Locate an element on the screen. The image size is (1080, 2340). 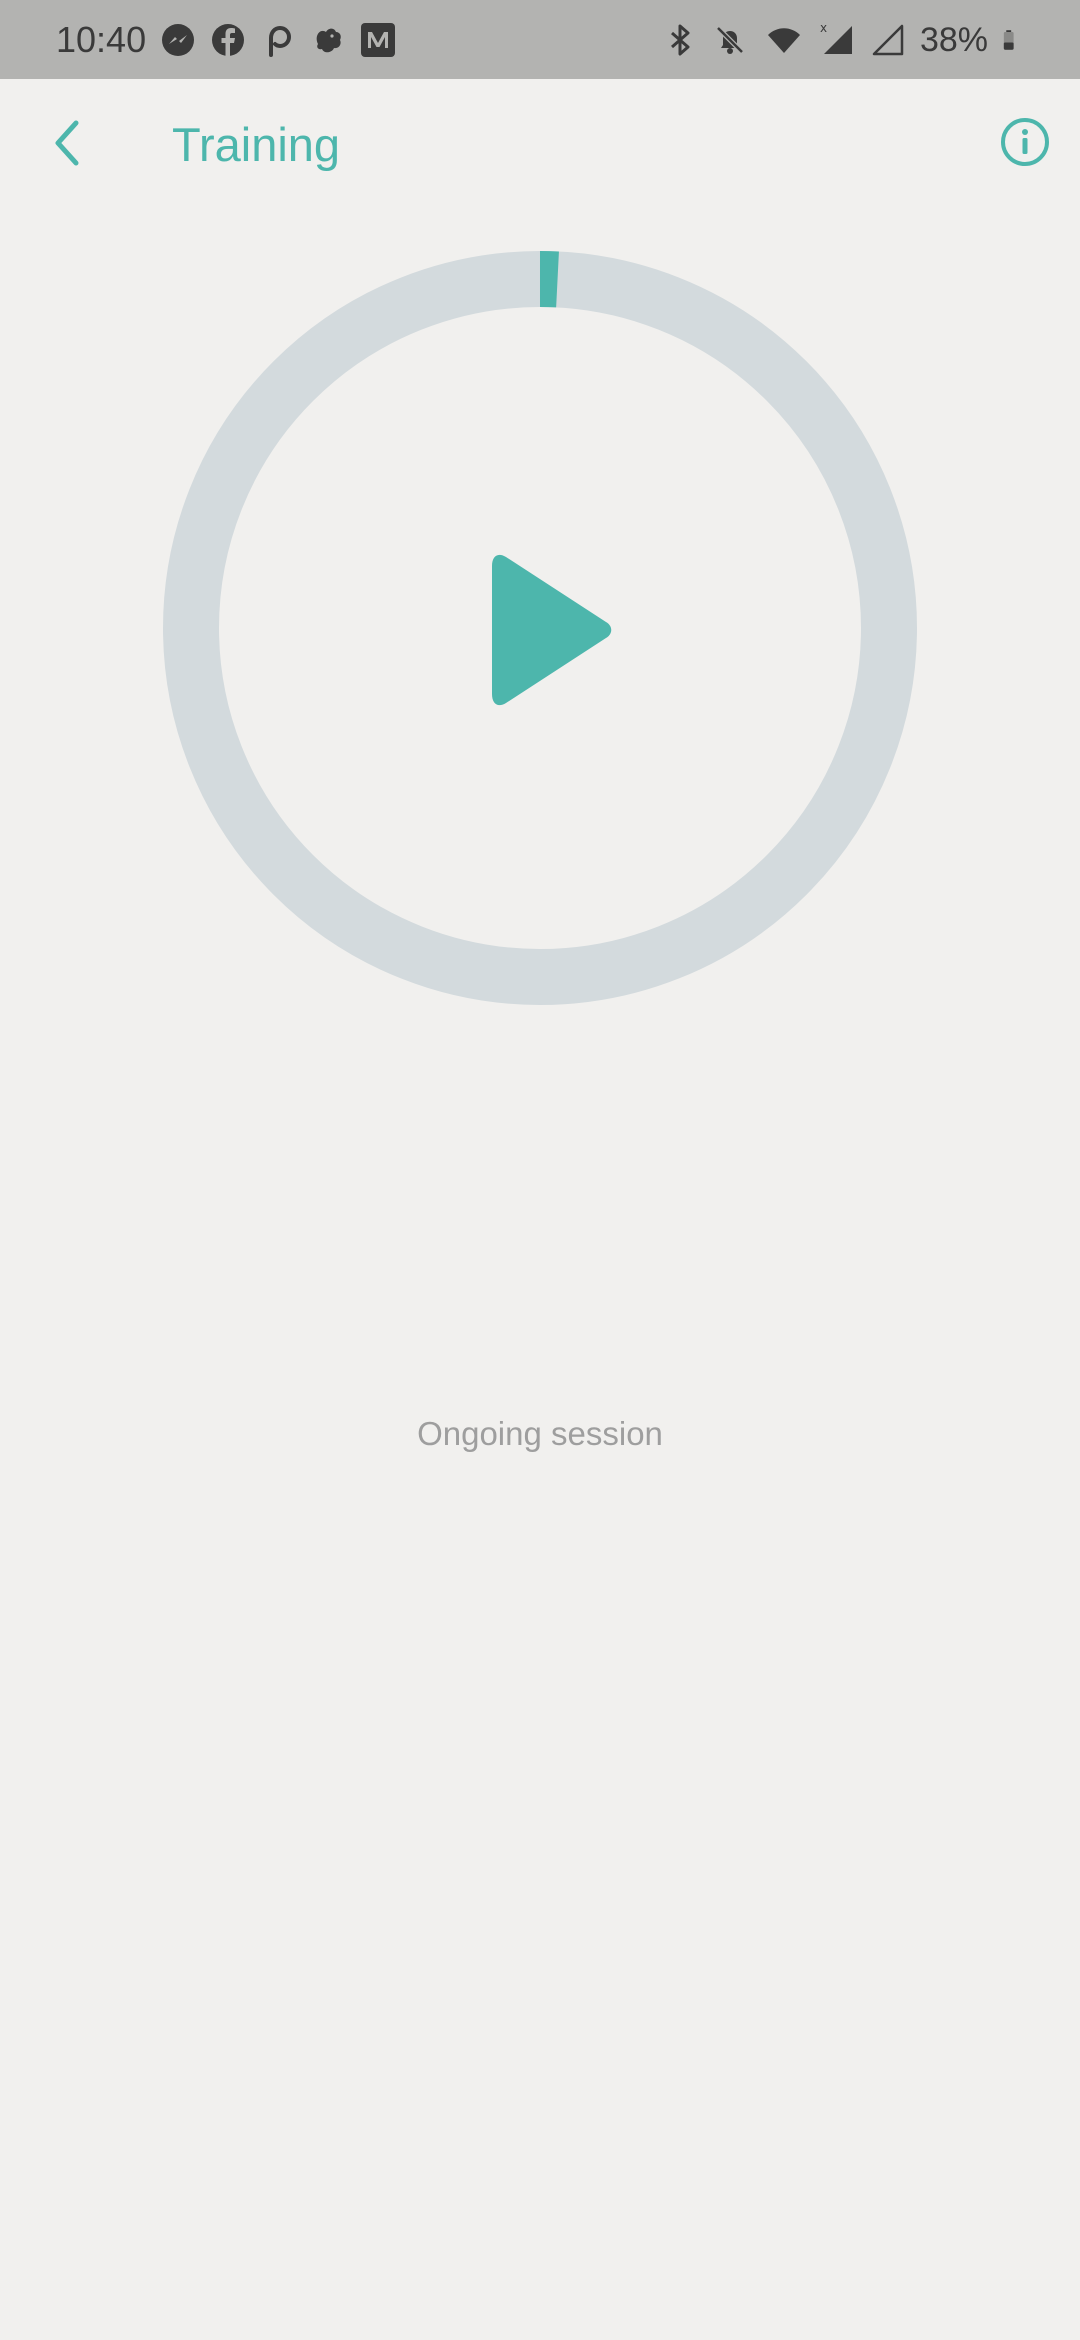
play-icon is located at coordinates (552, 630).